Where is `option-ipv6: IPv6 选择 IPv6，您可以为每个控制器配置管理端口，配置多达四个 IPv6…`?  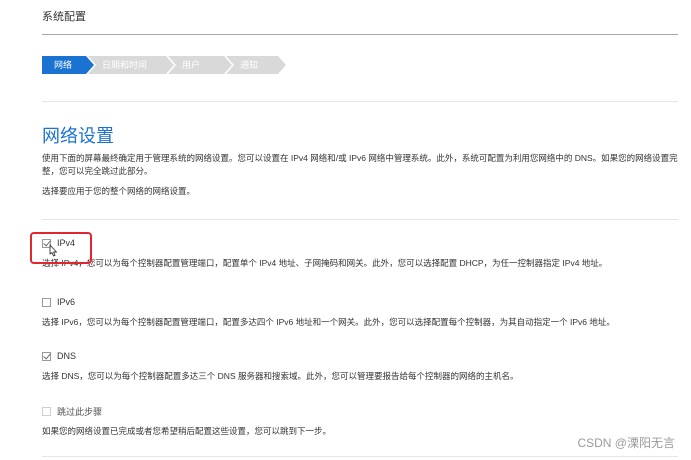 option-ipv6: IPv6 选择 IPv6，您可以为每个控制器配置管理端口，配置多达四个 IPv6… is located at coordinates (328, 311).